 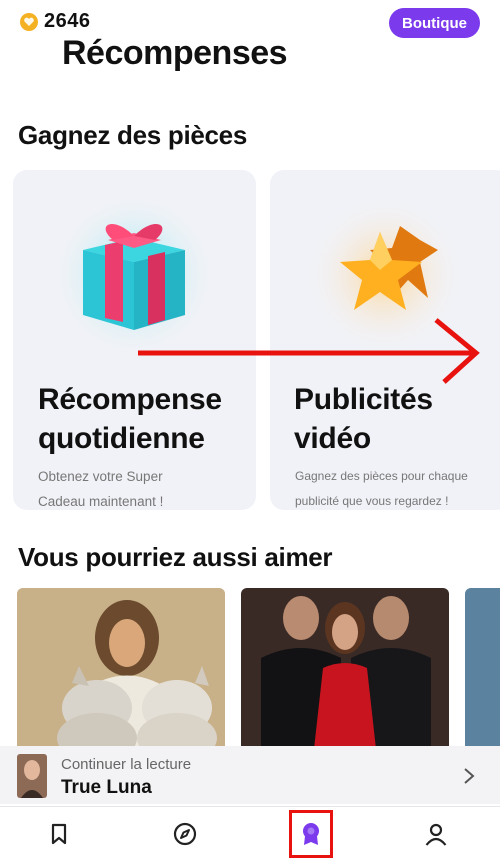 I want to click on coin-balance: 2646, so click(x=67, y=21).